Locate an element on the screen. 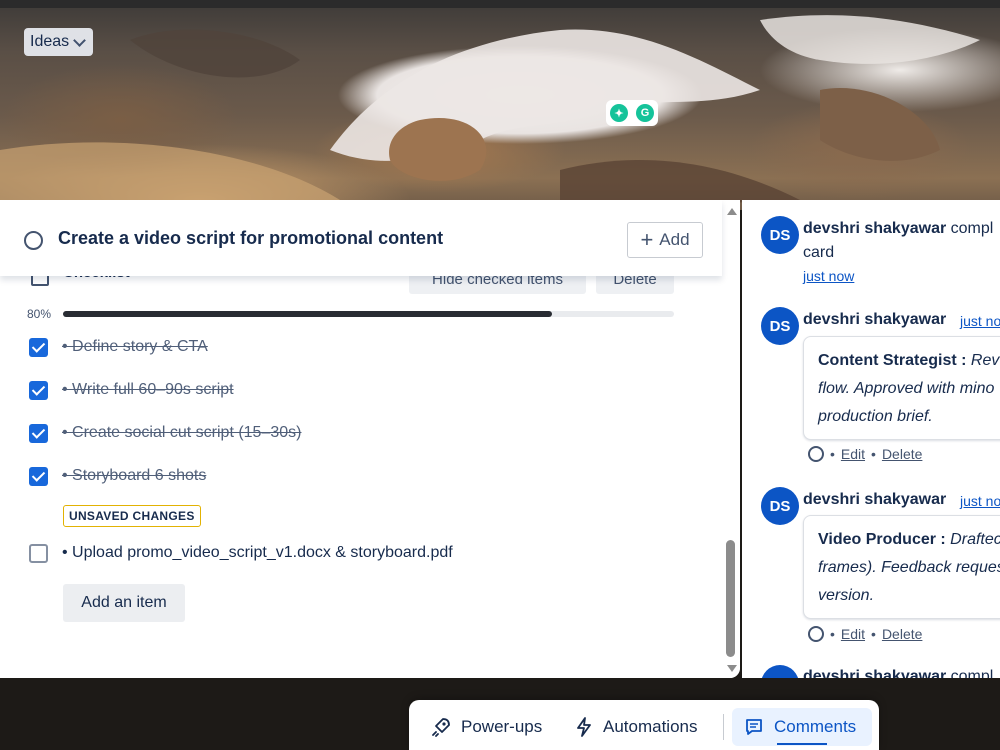 The height and width of the screenshot is (750, 1000). window-top-bar is located at coordinates (500, 4).